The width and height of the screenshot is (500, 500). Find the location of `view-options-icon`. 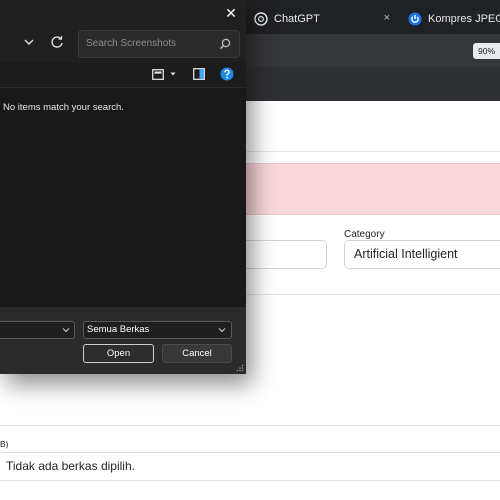

view-options-icon is located at coordinates (158, 74).